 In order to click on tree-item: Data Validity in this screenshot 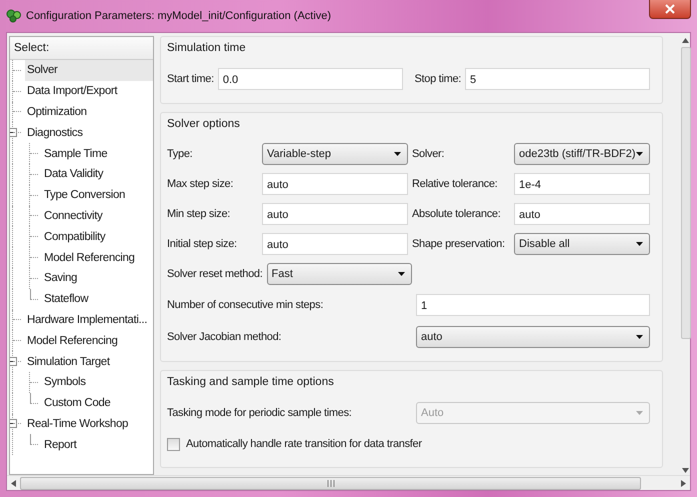, I will do `click(74, 174)`.